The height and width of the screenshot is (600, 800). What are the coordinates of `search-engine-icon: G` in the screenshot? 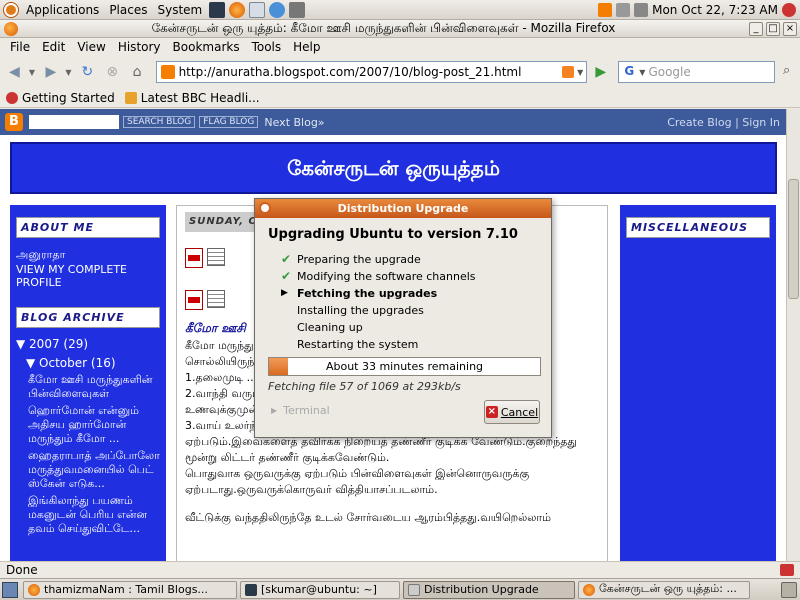 It's located at (629, 72).